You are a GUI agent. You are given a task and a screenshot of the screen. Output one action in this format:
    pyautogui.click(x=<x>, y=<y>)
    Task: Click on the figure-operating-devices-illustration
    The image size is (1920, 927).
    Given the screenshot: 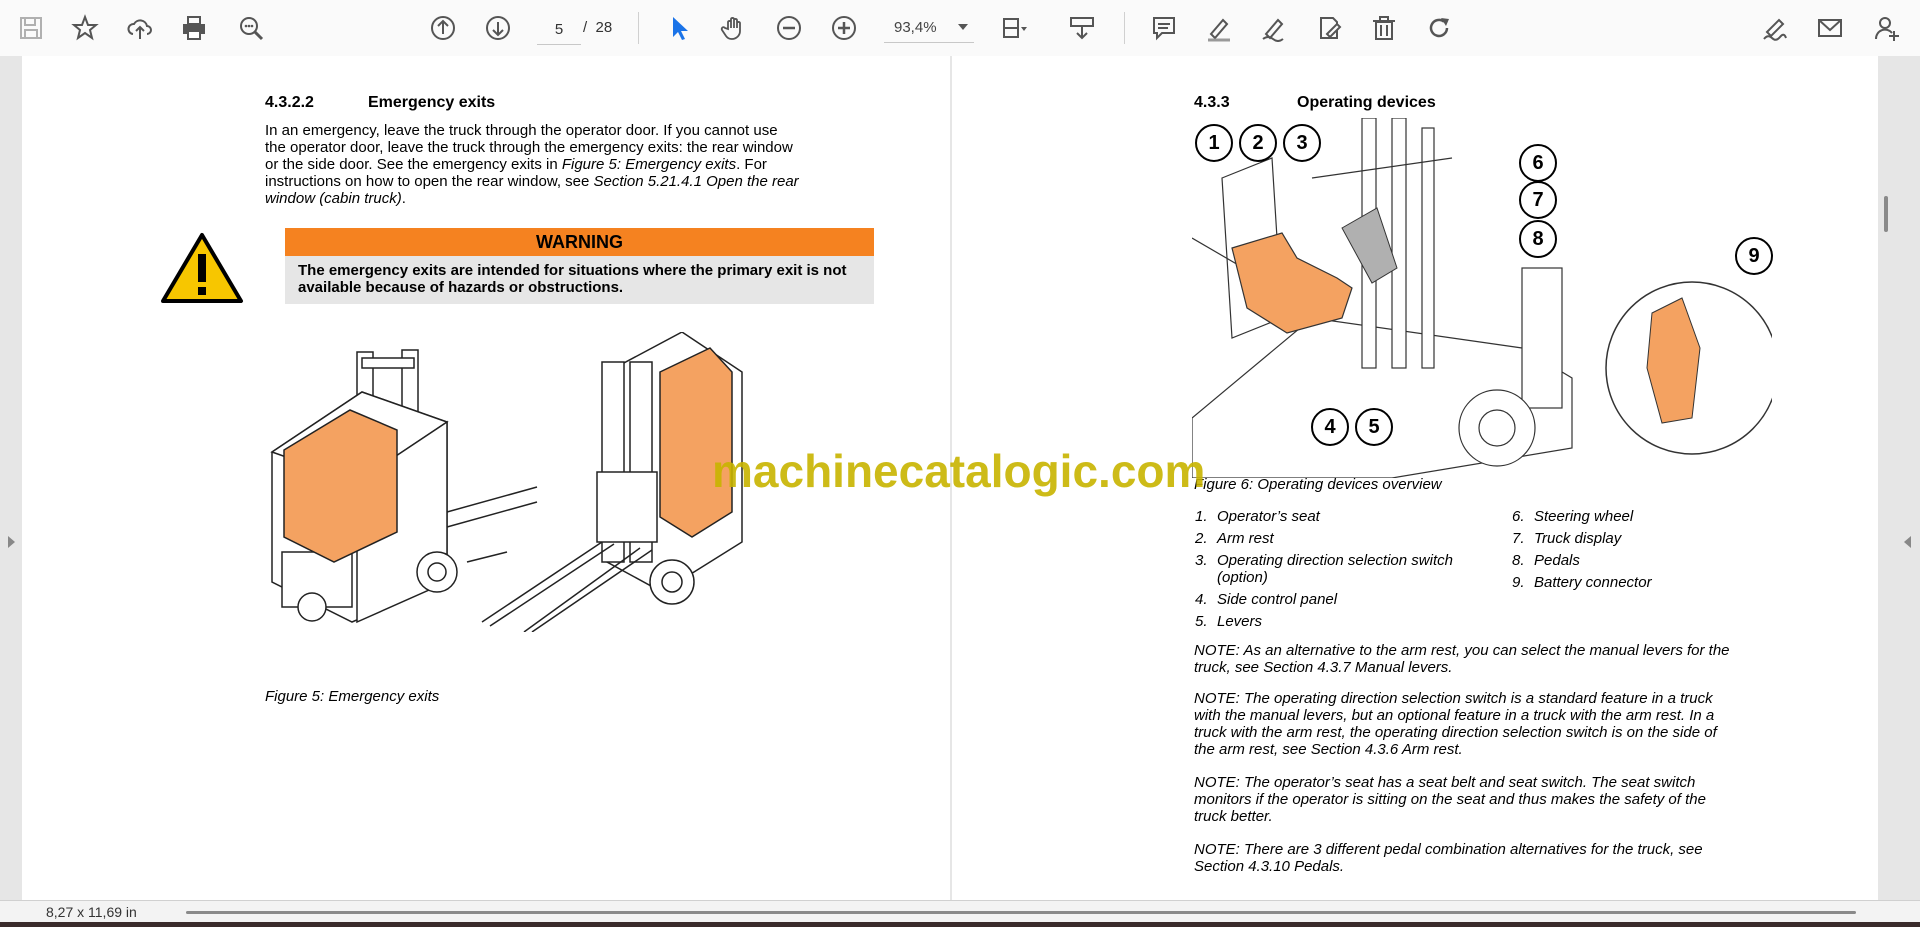 What is the action you would take?
    pyautogui.click(x=1482, y=298)
    